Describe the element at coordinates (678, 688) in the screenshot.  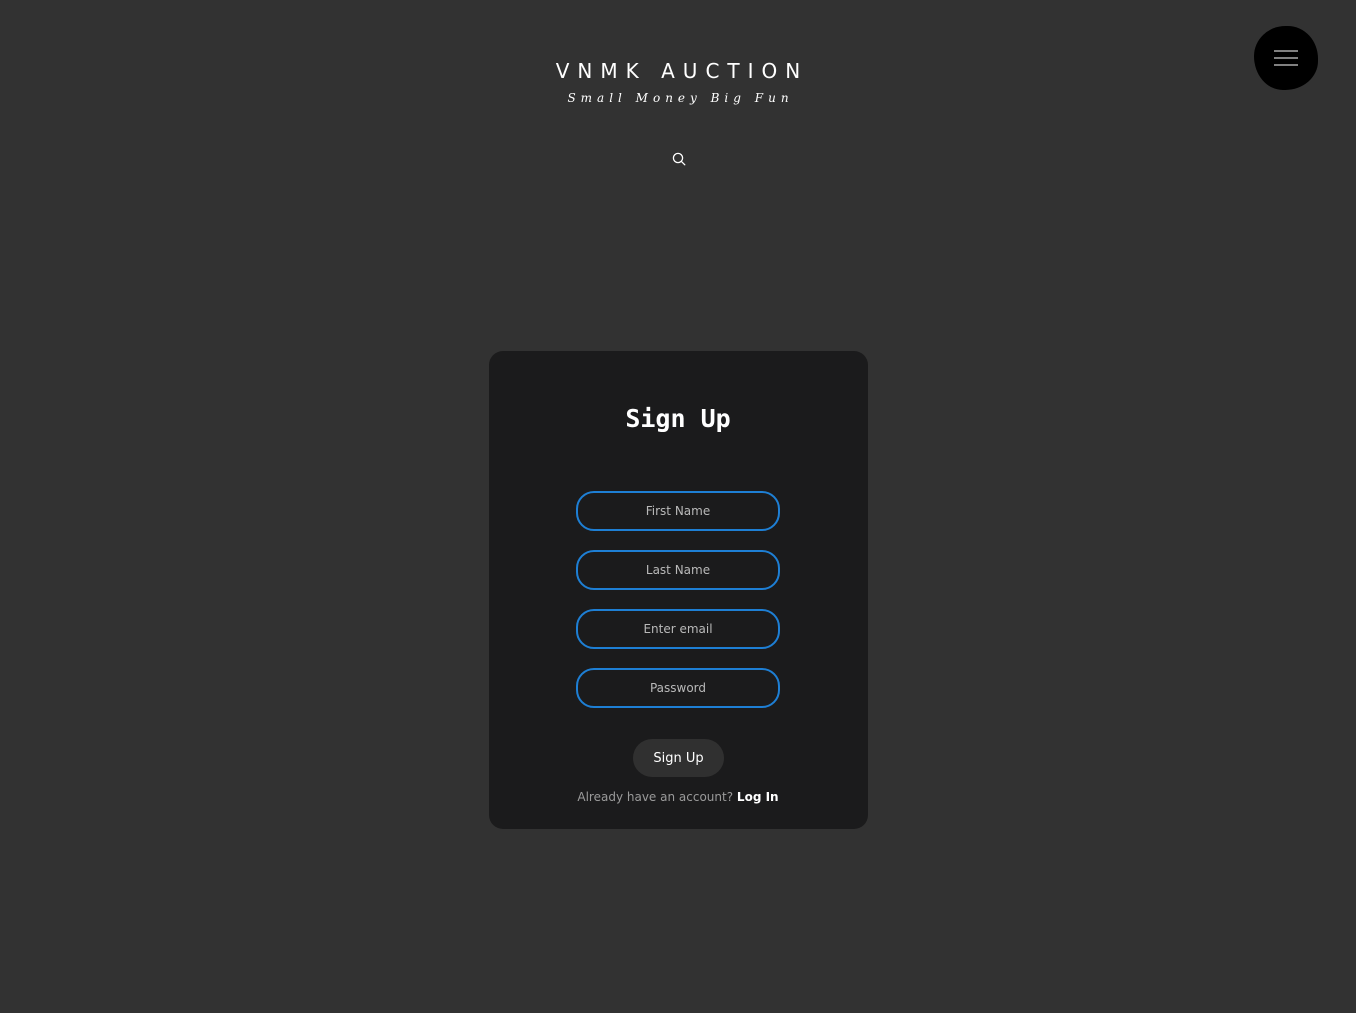
I see `password-input` at that location.